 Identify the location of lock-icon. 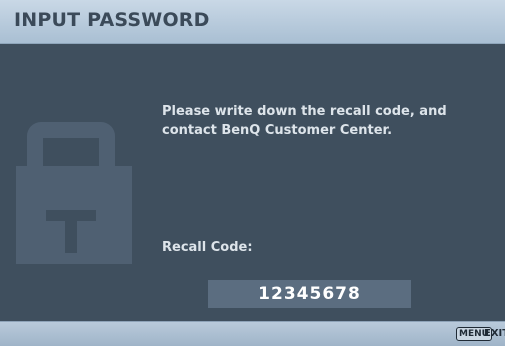
(74, 193).